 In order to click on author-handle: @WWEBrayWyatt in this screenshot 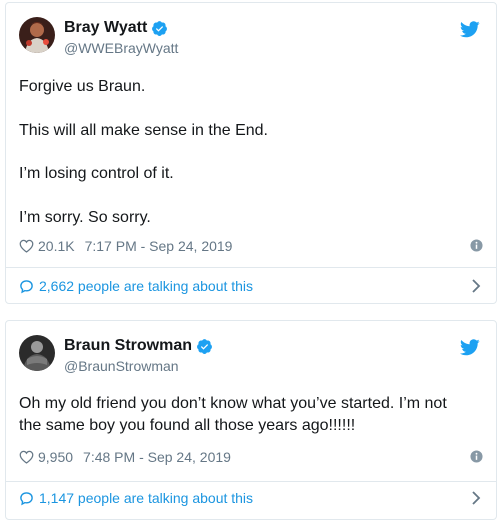, I will do `click(121, 48)`.